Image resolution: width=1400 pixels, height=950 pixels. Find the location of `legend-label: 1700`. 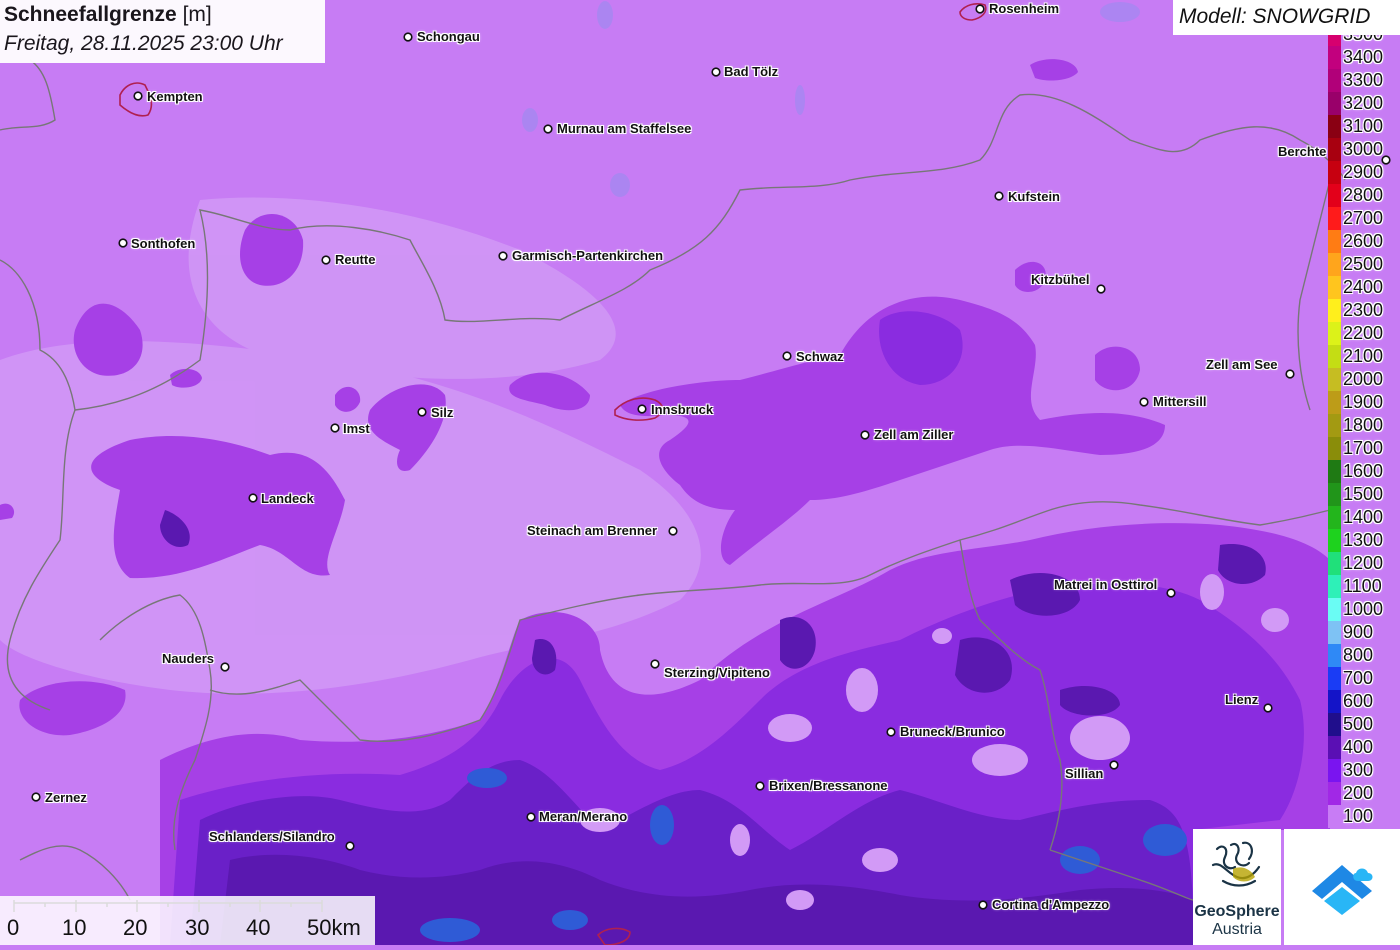

legend-label: 1700 is located at coordinates (1363, 448).